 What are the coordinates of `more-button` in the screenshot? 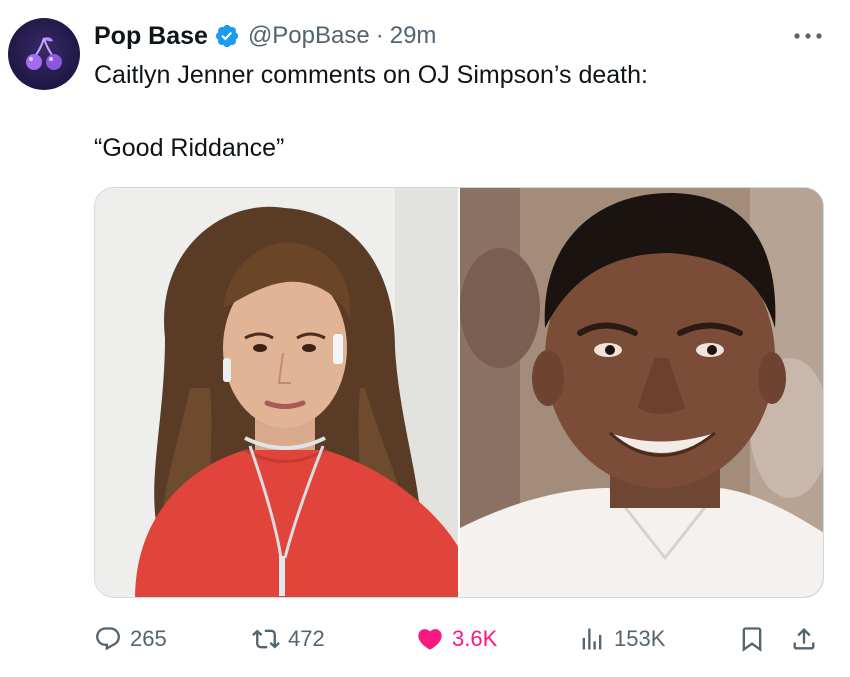 It's located at (808, 36).